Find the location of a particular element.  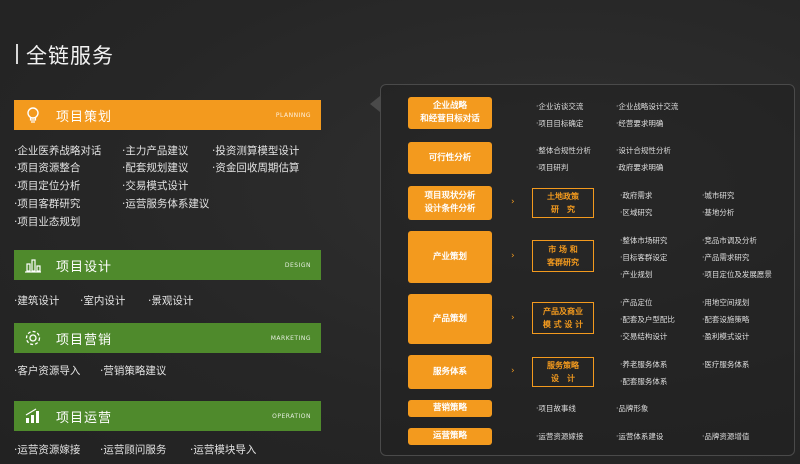

flow-bullet: ·养老服务体系 is located at coordinates (644, 364).